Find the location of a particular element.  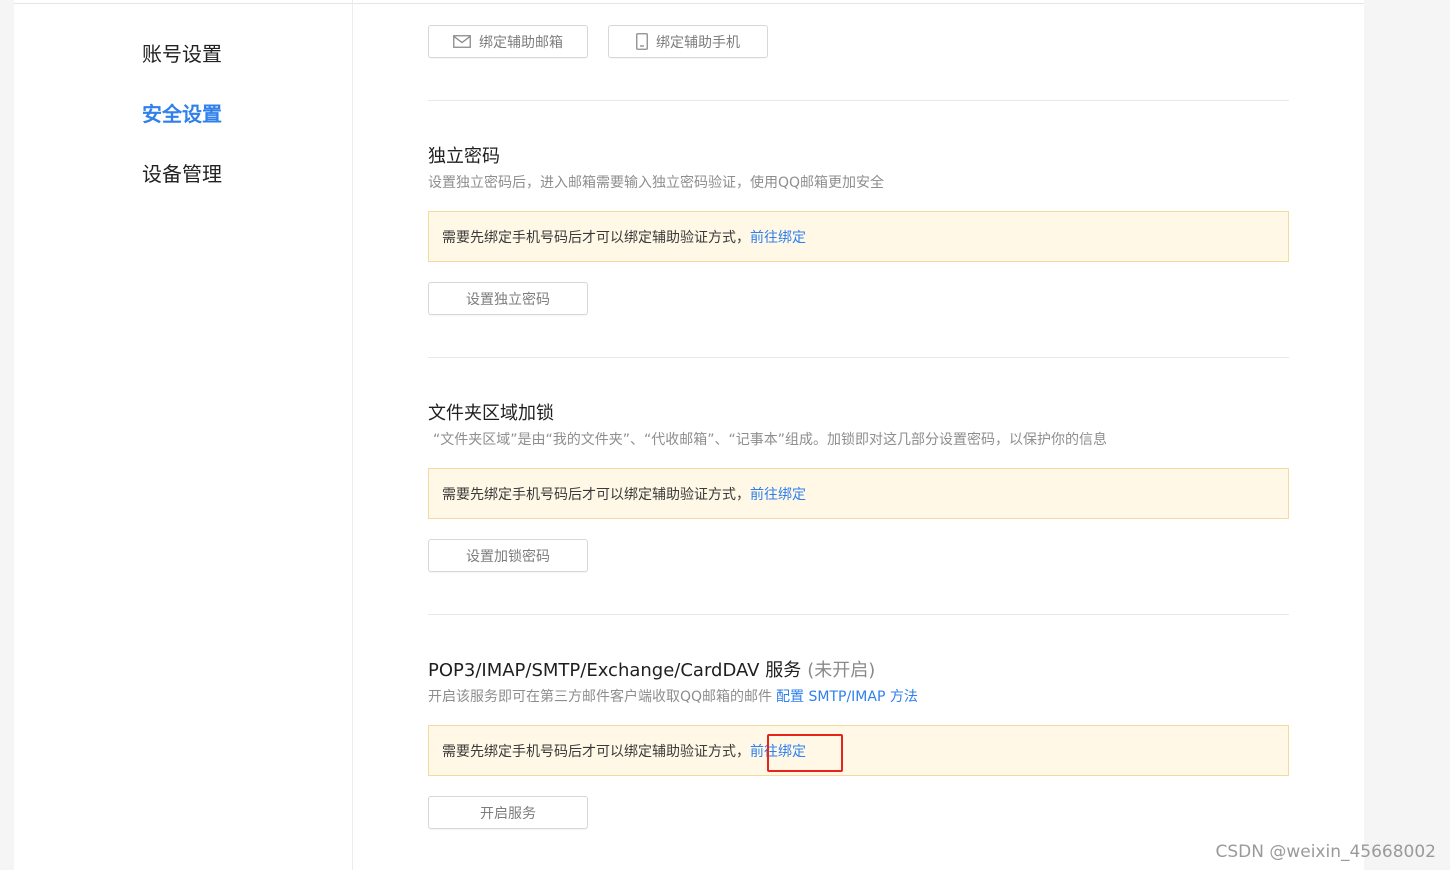

sidebar-item-devices: 设备管理 is located at coordinates (182, 172).